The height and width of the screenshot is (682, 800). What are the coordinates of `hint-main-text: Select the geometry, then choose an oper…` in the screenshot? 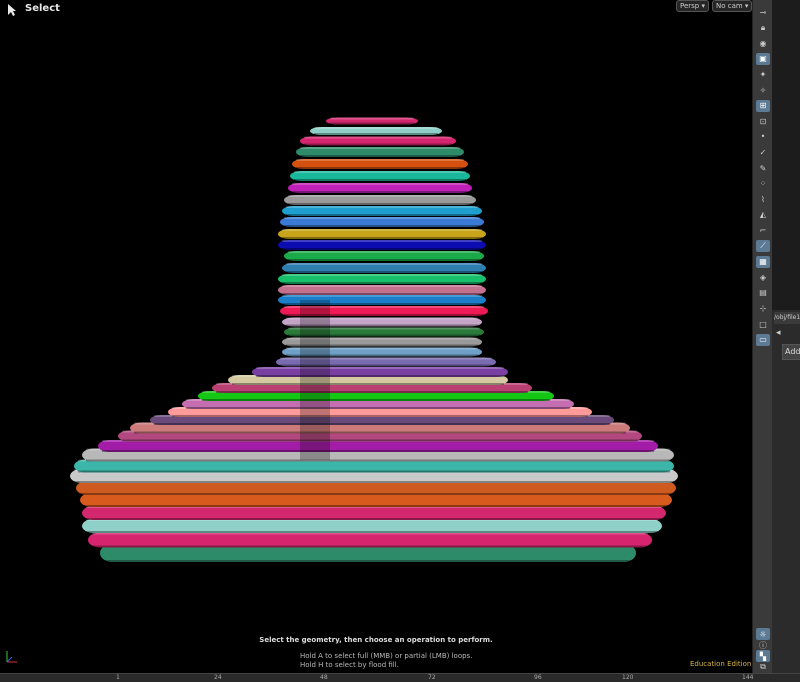 It's located at (376, 640).